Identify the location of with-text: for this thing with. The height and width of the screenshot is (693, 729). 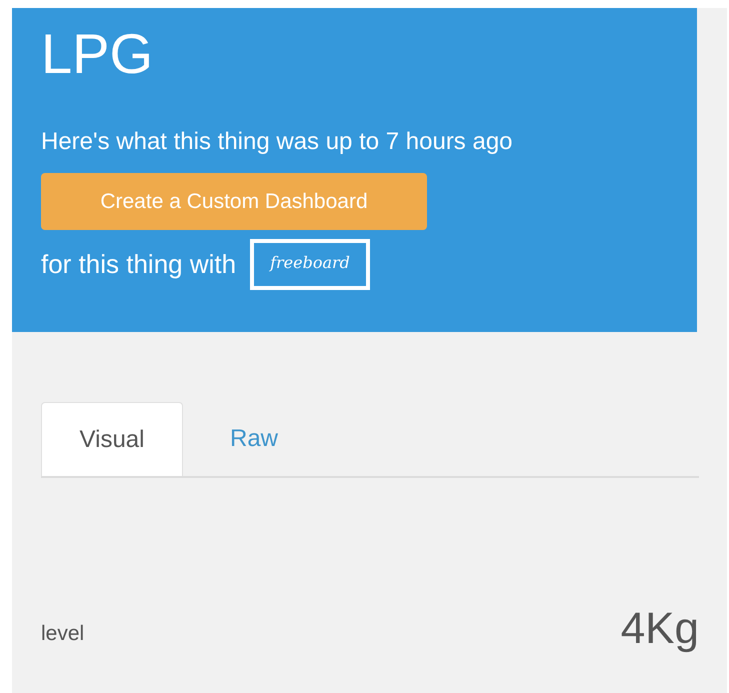
(138, 264).